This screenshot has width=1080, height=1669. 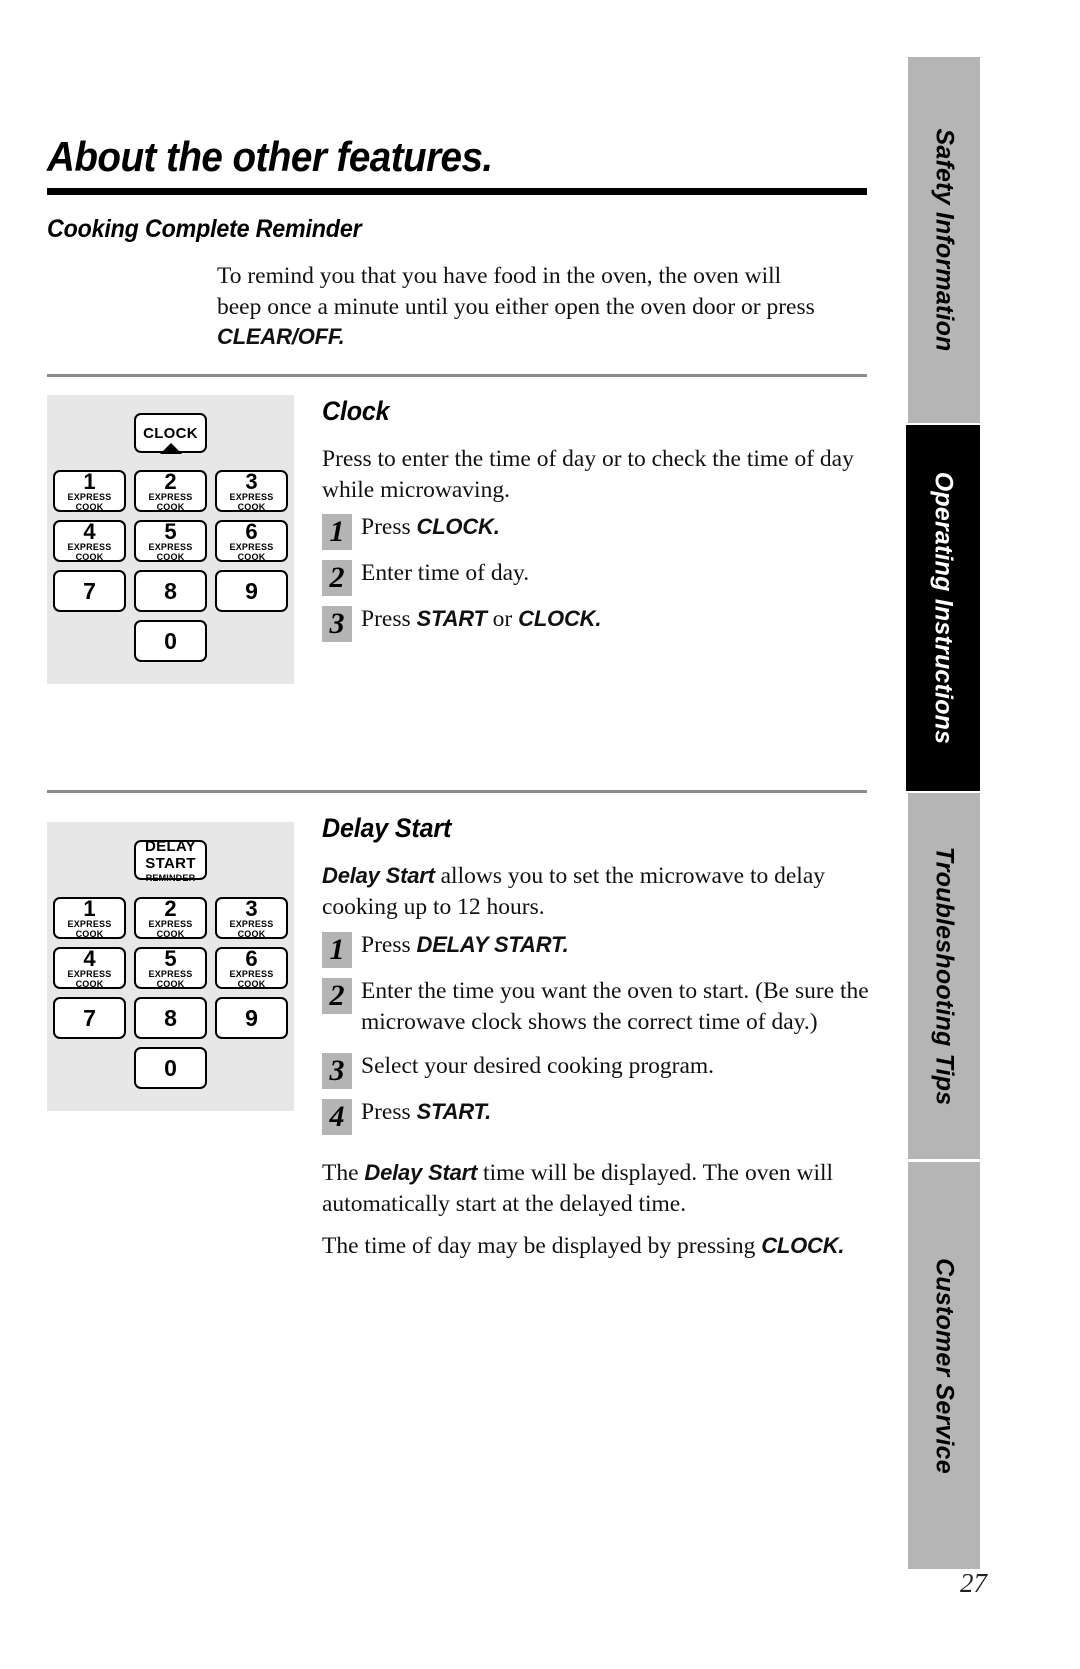 I want to click on clock-step-3-command-start: START, so click(x=451, y=618).